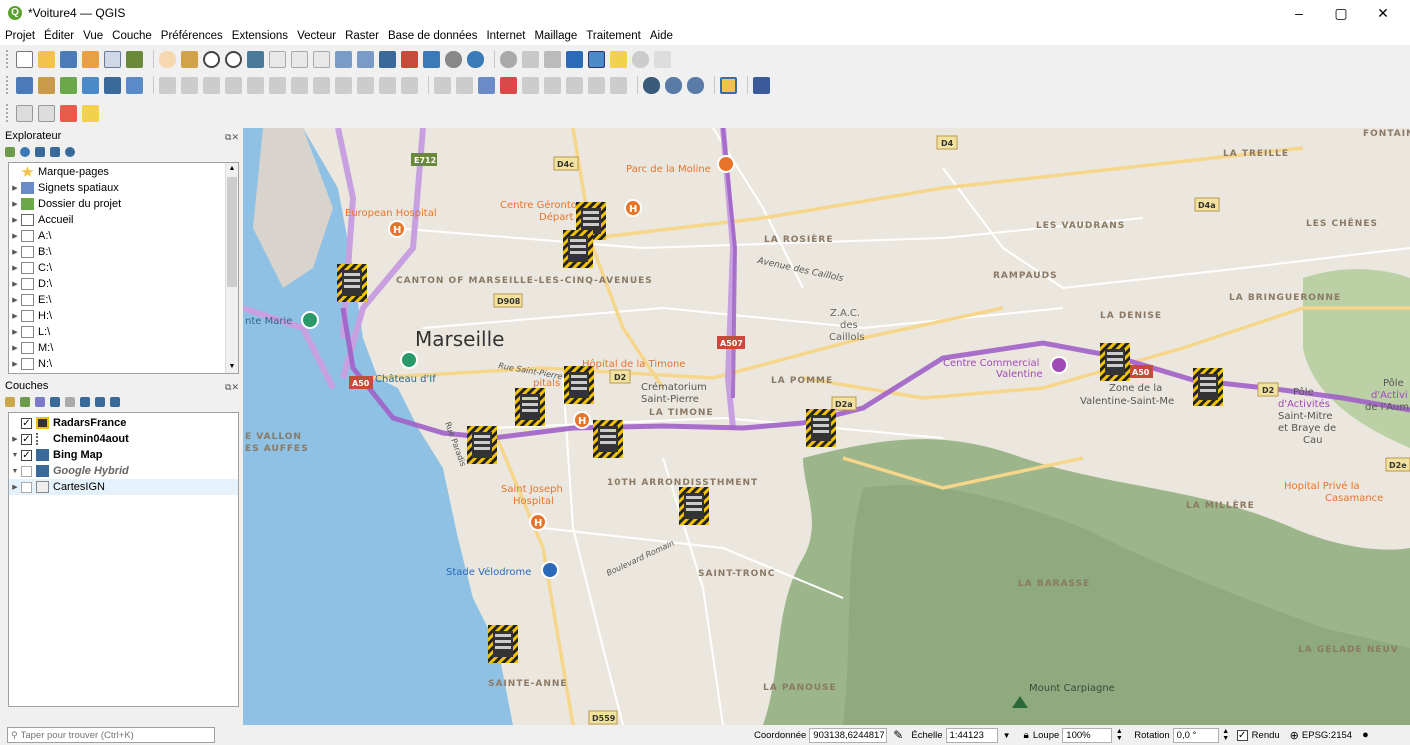 Image resolution: width=1410 pixels, height=745 pixels. What do you see at coordinates (613, 36) in the screenshot?
I see `menu-traitement: Traitement` at bounding box center [613, 36].